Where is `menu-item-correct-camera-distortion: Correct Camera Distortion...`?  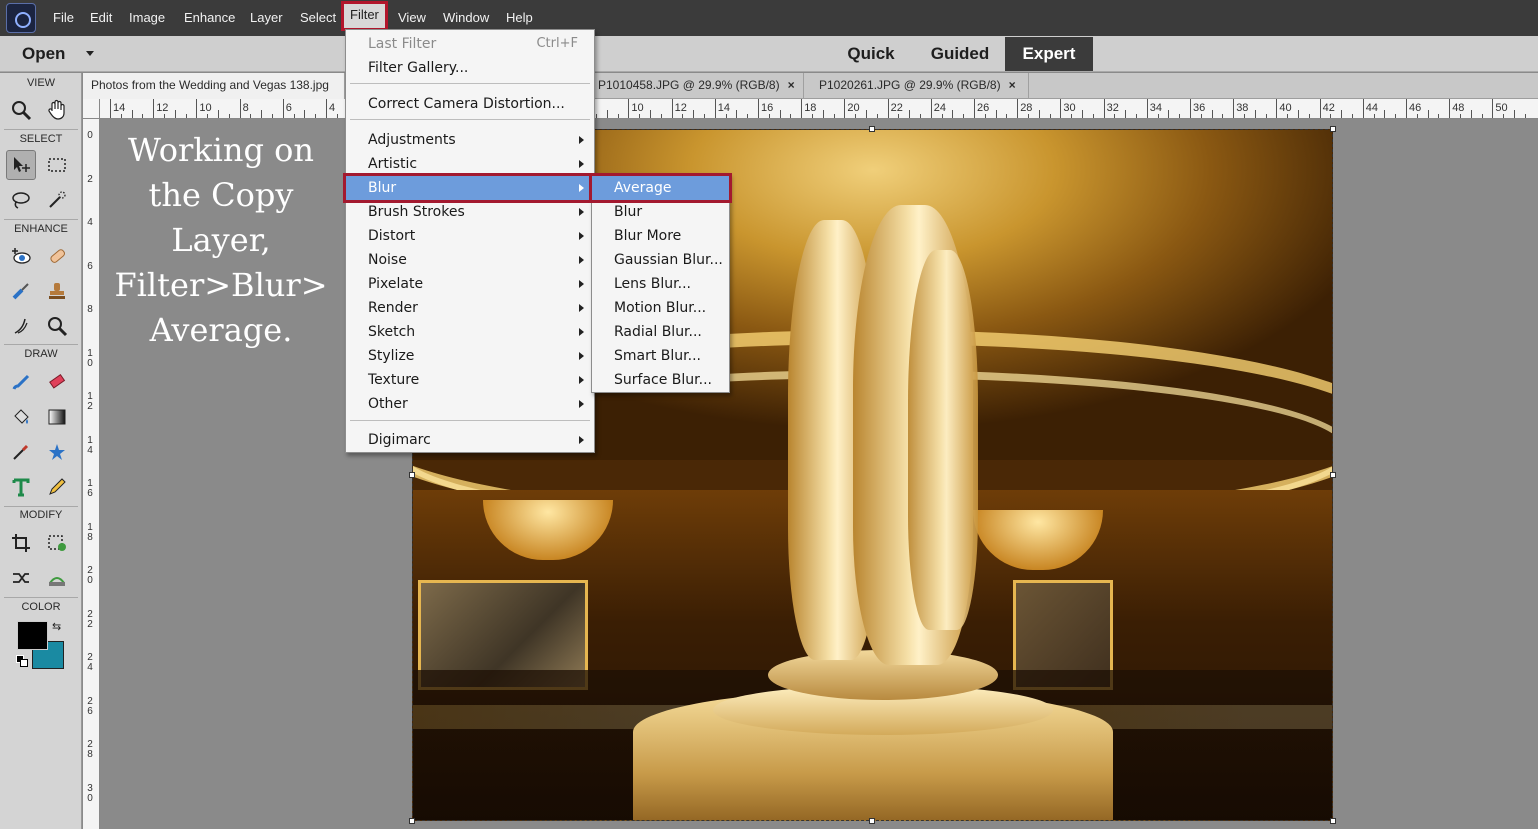 menu-item-correct-camera-distortion: Correct Camera Distortion... is located at coordinates (470, 104).